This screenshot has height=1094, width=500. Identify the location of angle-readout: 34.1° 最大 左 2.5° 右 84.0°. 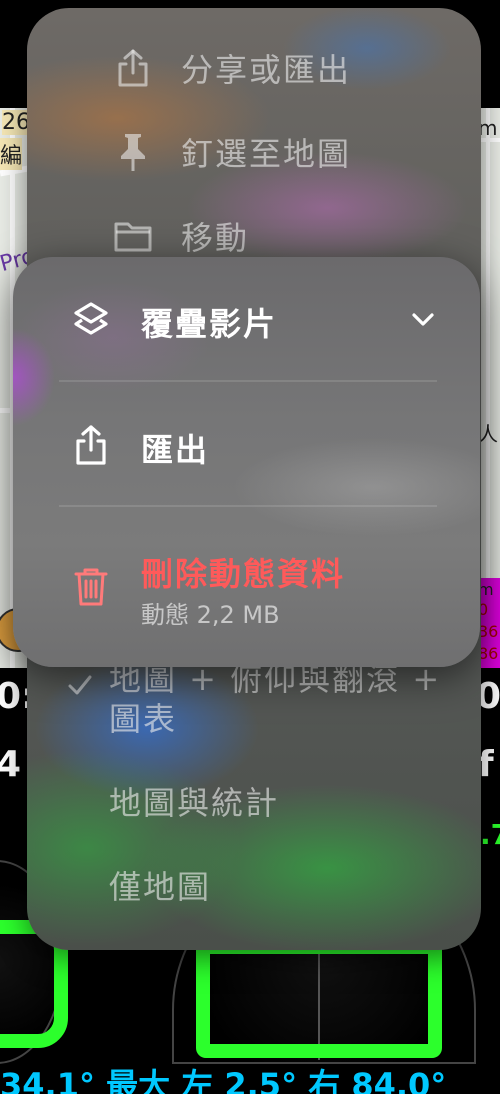
(223, 1080).